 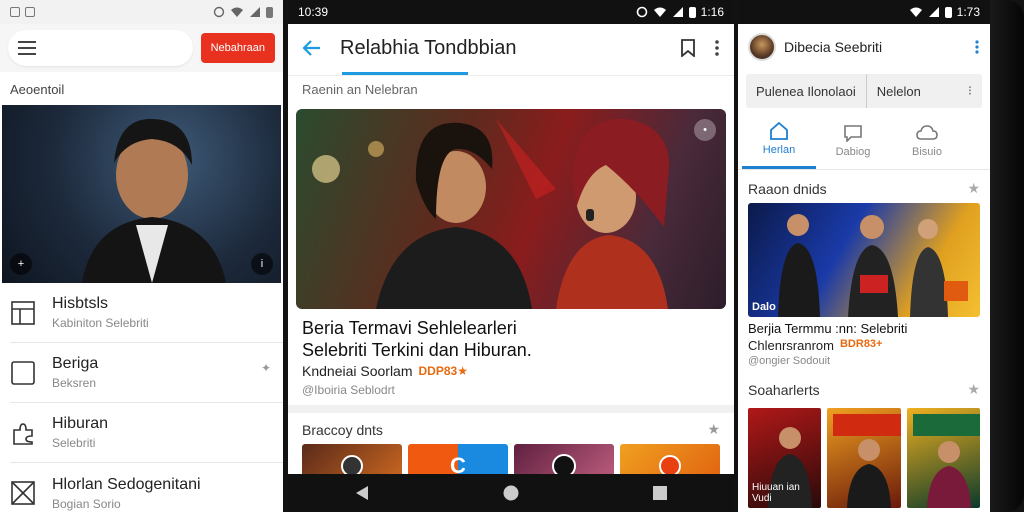 I want to click on status-bar: 10:39 1:16, so click(x=511, y=12).